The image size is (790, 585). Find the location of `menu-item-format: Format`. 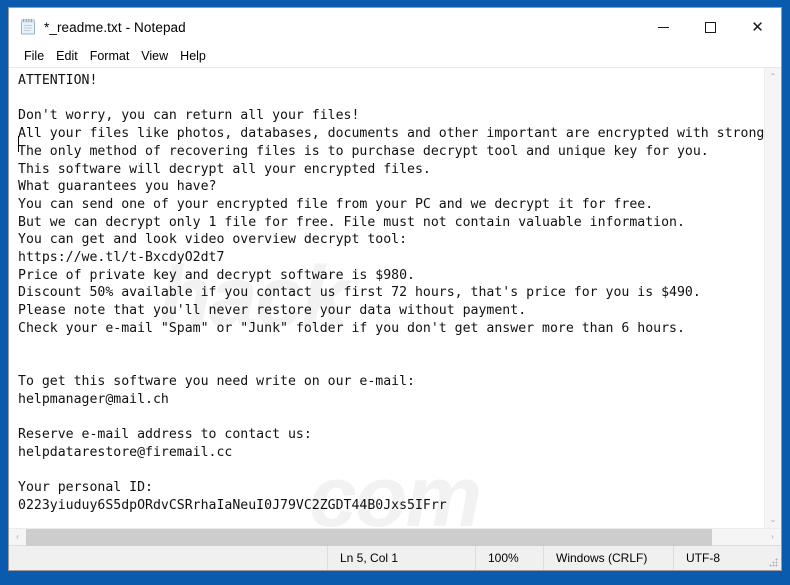

menu-item-format: Format is located at coordinates (110, 56).